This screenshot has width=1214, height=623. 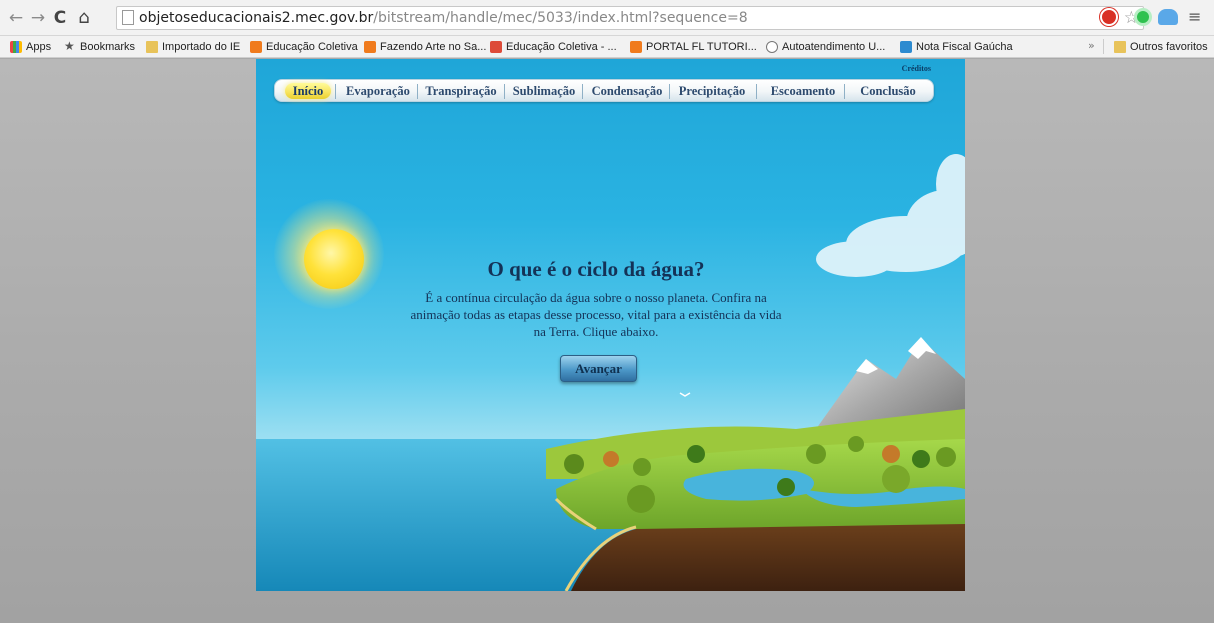 I want to click on bookmark-label: Bookmarks, so click(x=108, y=47).